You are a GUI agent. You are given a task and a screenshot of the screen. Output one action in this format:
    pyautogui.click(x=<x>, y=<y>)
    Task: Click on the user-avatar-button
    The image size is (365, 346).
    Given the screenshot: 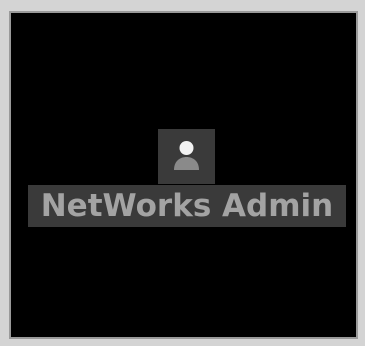 What is the action you would take?
    pyautogui.click(x=186, y=156)
    